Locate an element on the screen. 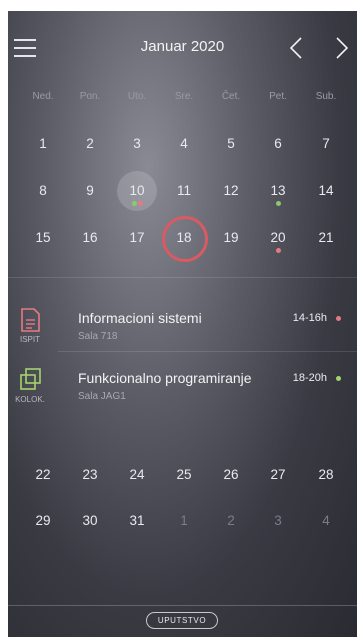 The image size is (363, 640). day-cell: 26 is located at coordinates (231, 475).